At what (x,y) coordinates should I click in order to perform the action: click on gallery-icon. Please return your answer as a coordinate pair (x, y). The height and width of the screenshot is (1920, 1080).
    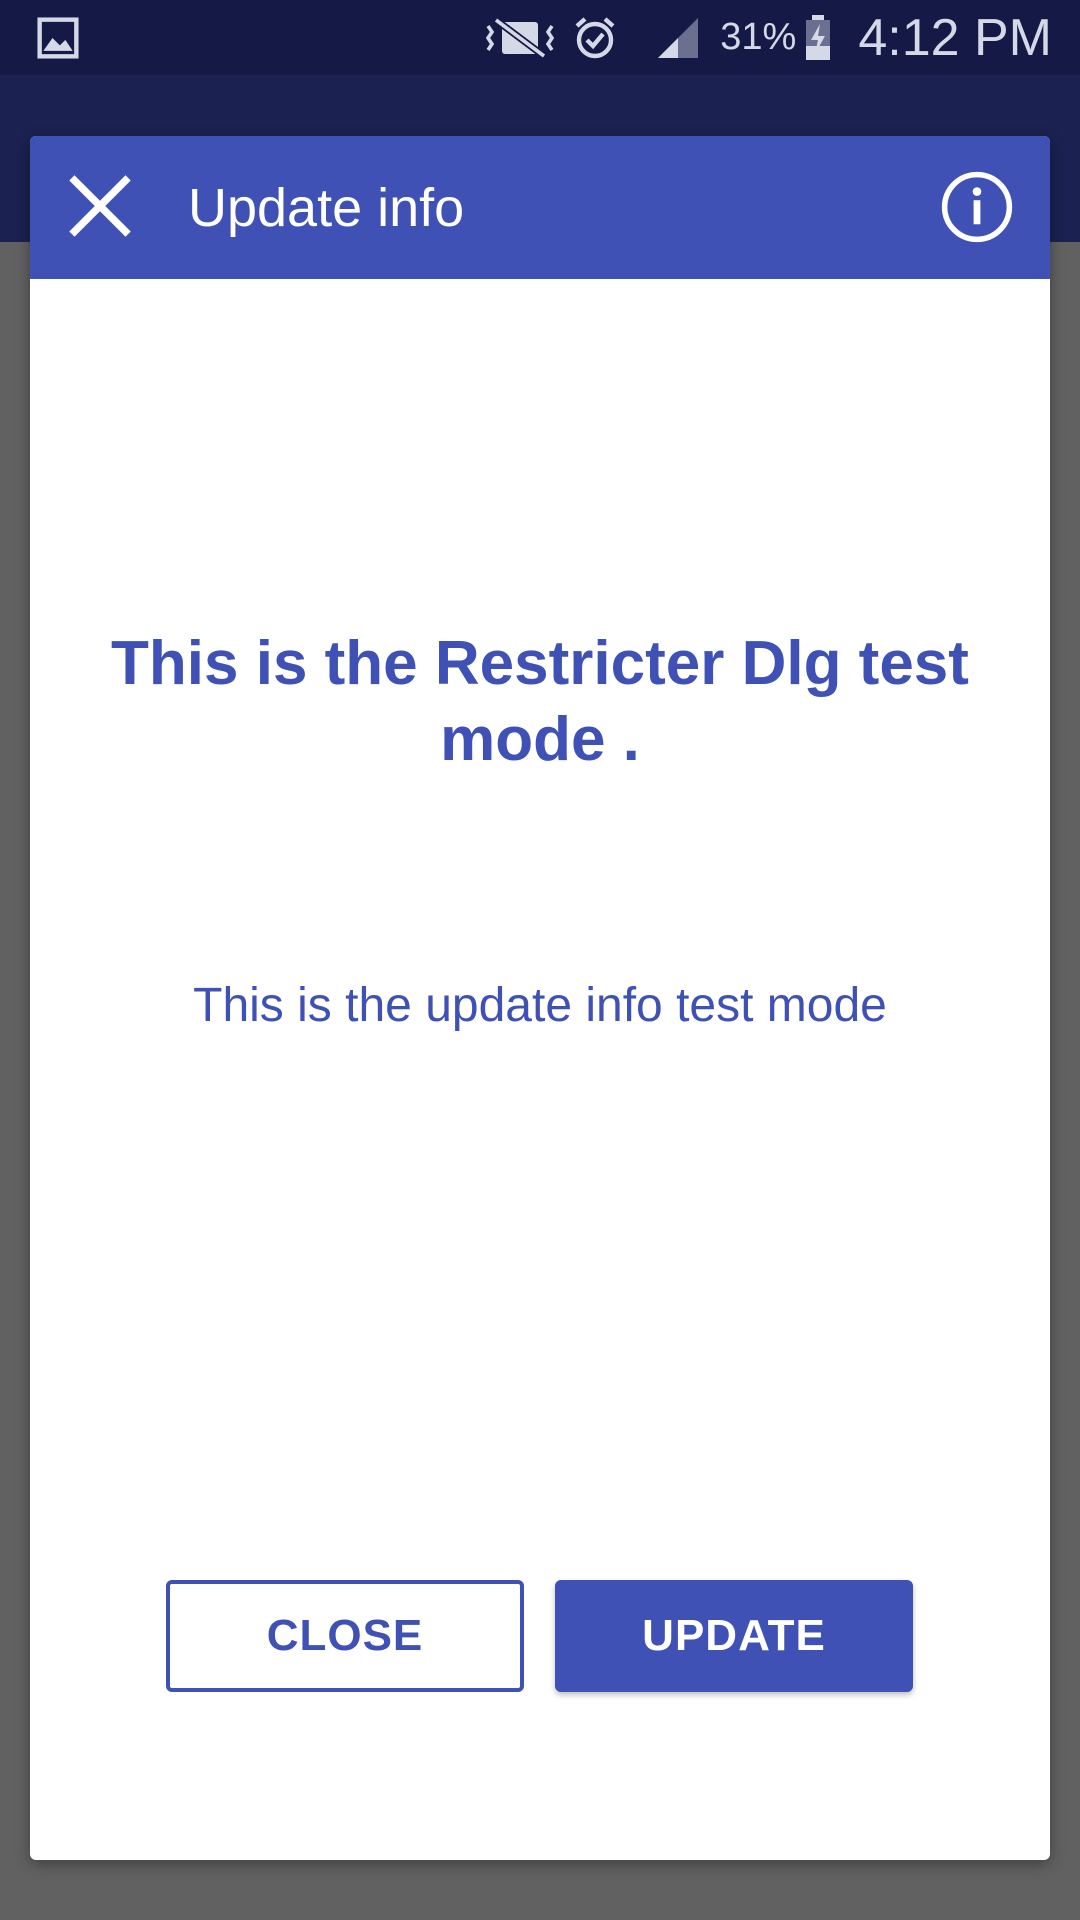
    Looking at the image, I should click on (58, 38).